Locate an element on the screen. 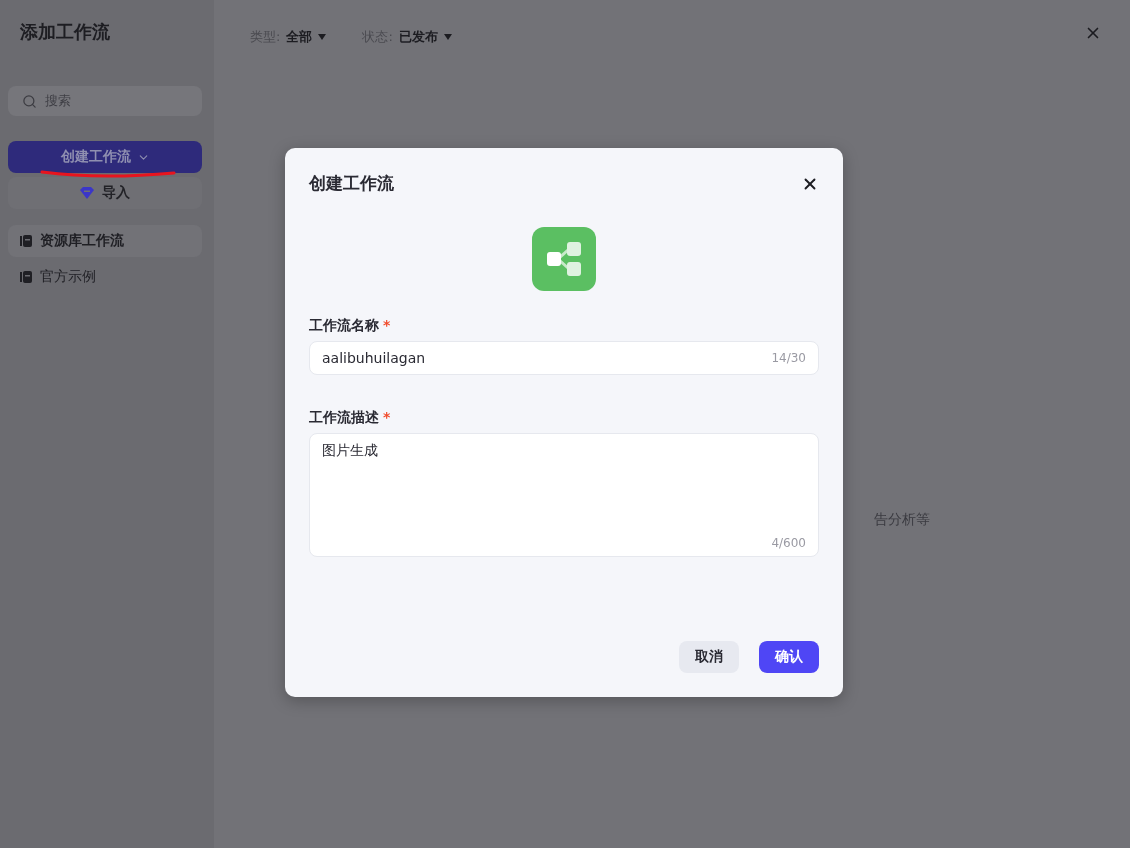  sidebar-item: 官方示例 is located at coordinates (105, 277).